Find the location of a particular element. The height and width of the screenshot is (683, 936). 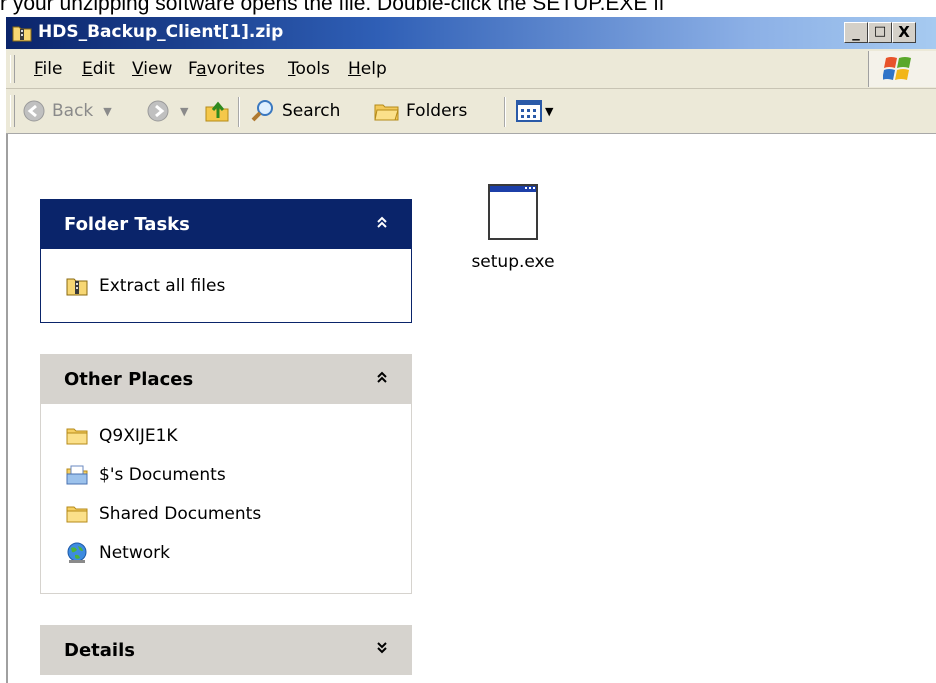

title-bar: HDS_Backup_Client[1].zip _ □ X is located at coordinates (471, 33).